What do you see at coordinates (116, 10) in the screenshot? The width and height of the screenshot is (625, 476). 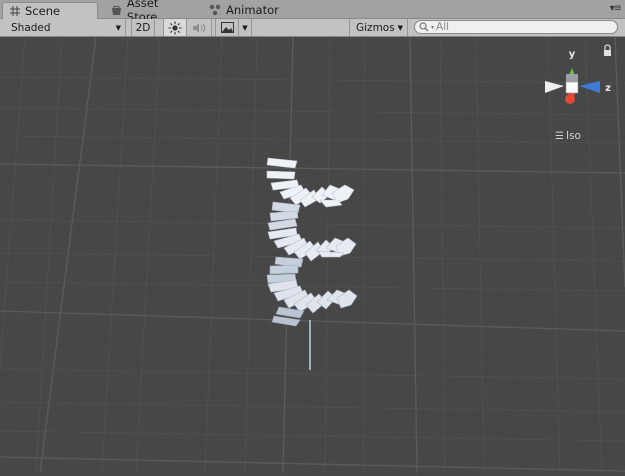 I see `shopping-bag-icon` at bounding box center [116, 10].